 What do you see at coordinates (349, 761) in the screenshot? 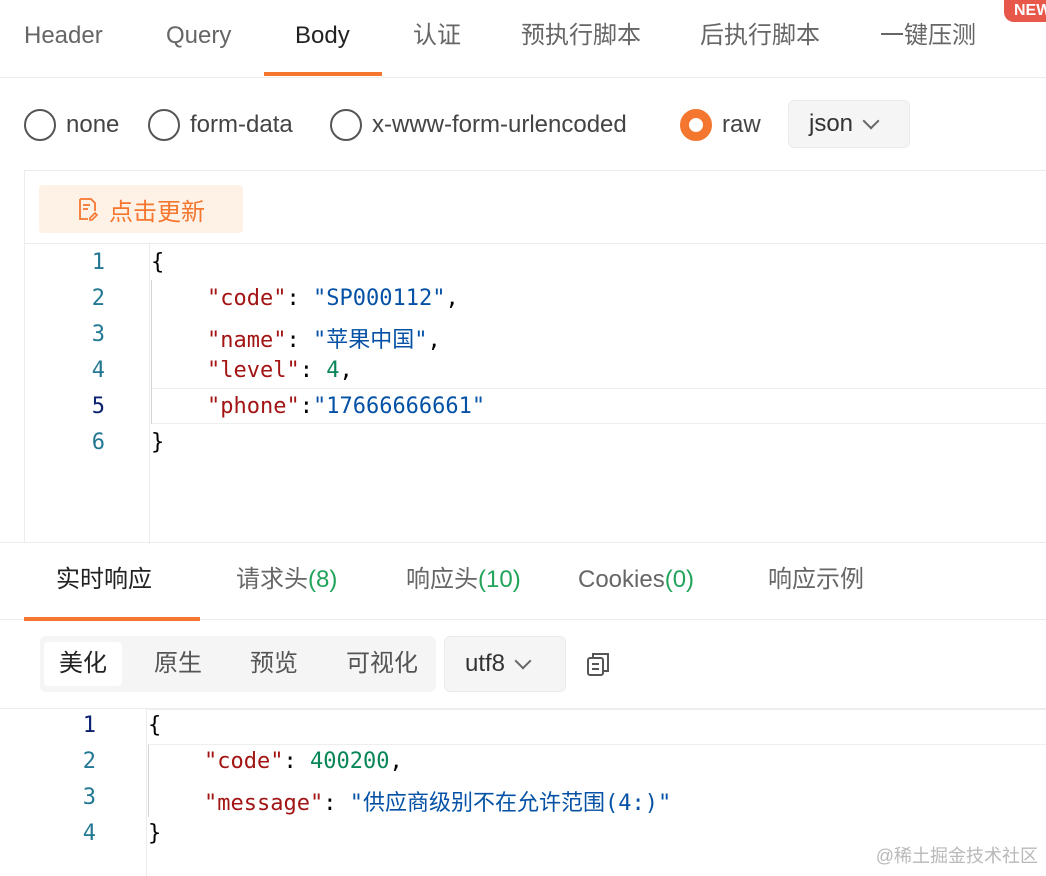
I see `json-number: 400200` at bounding box center [349, 761].